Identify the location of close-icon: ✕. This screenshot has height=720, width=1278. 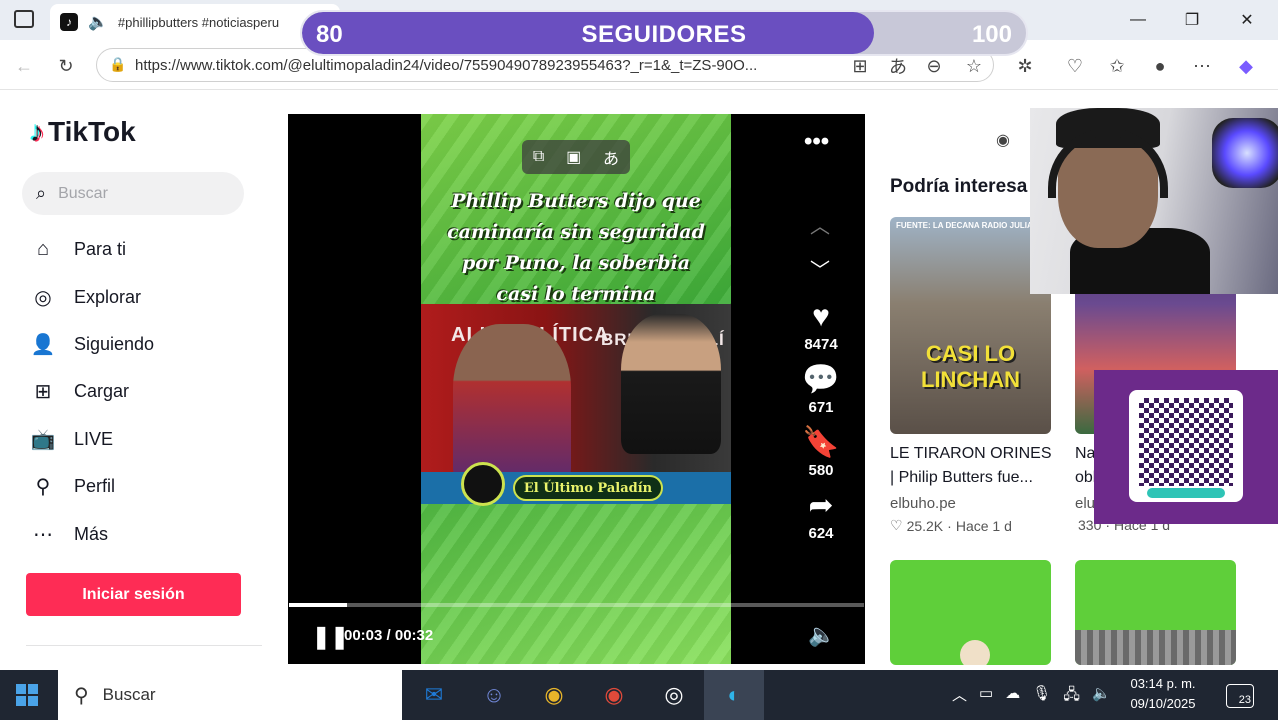
(1247, 20).